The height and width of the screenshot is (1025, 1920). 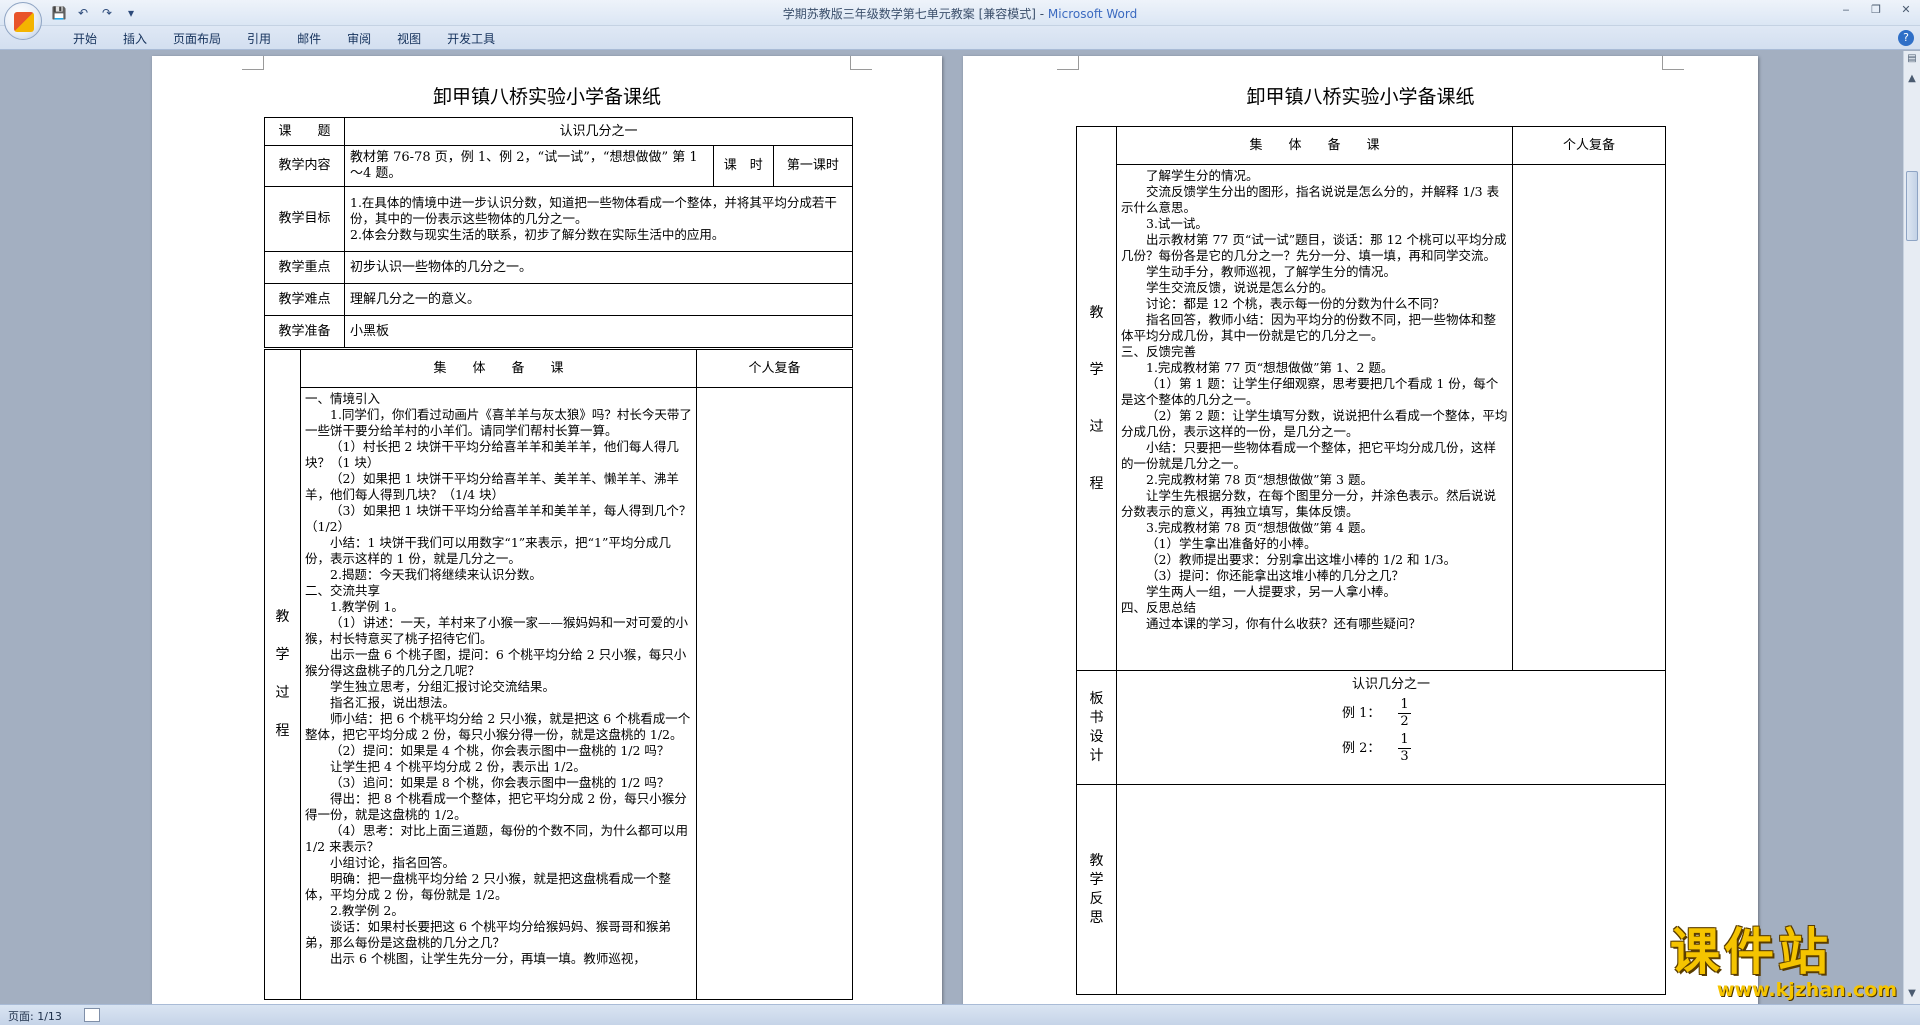 I want to click on numerator: 1, so click(x=1404, y=740).